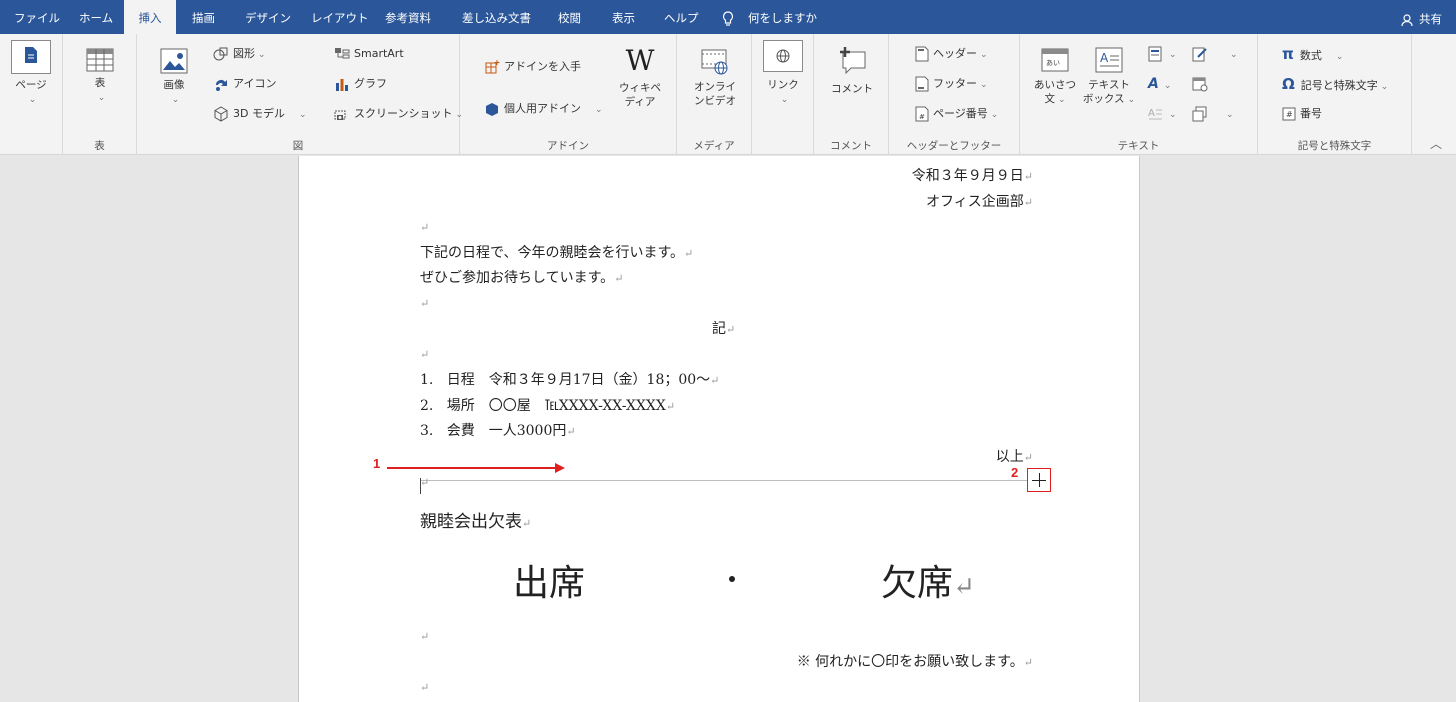 The height and width of the screenshot is (702, 1456). Describe the element at coordinates (340, 115) in the screenshot. I see `screenshot-icon` at that location.